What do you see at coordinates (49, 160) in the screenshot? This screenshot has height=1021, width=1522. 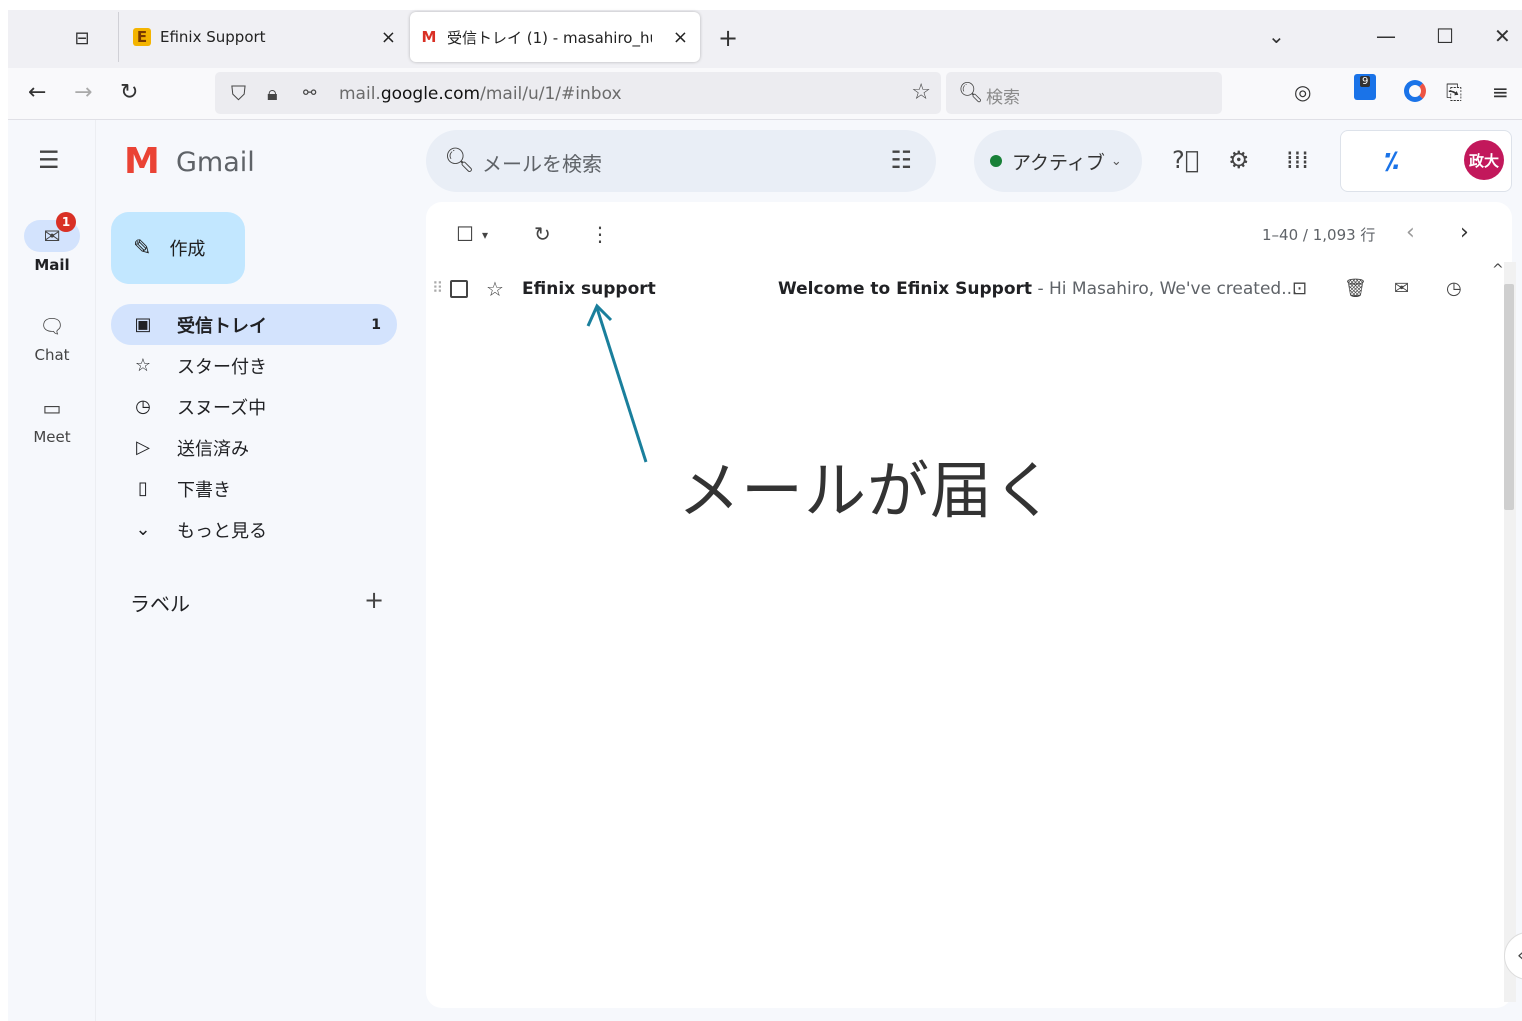 I see `main-menu-icon: ☰` at bounding box center [49, 160].